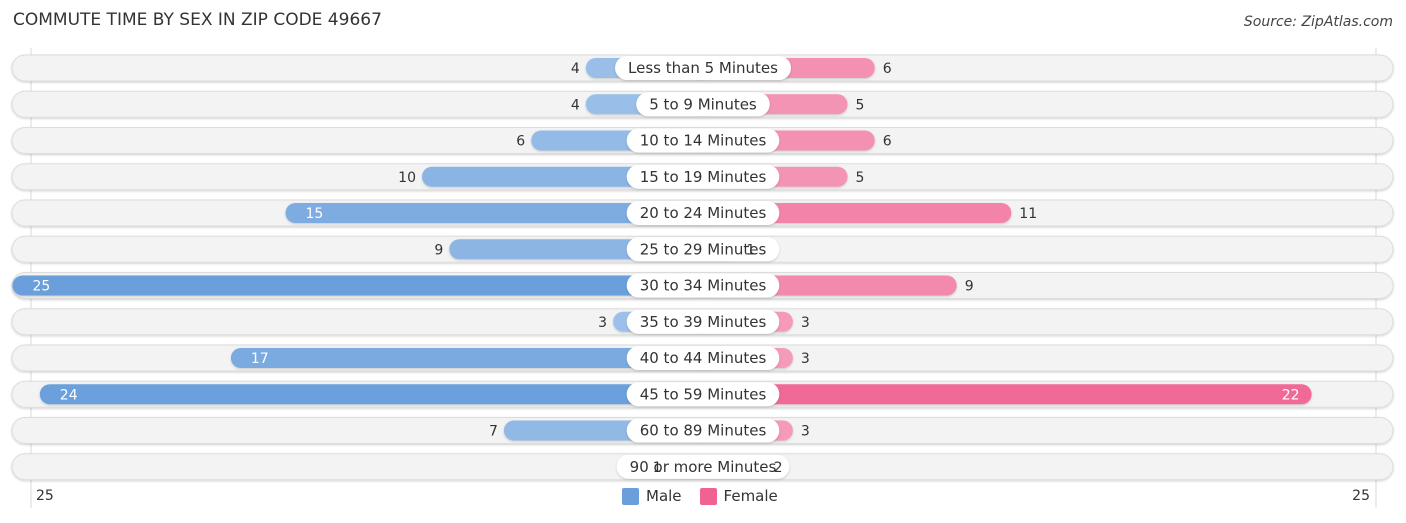  I want to click on axis-left-max-label: 25, so click(45, 496).